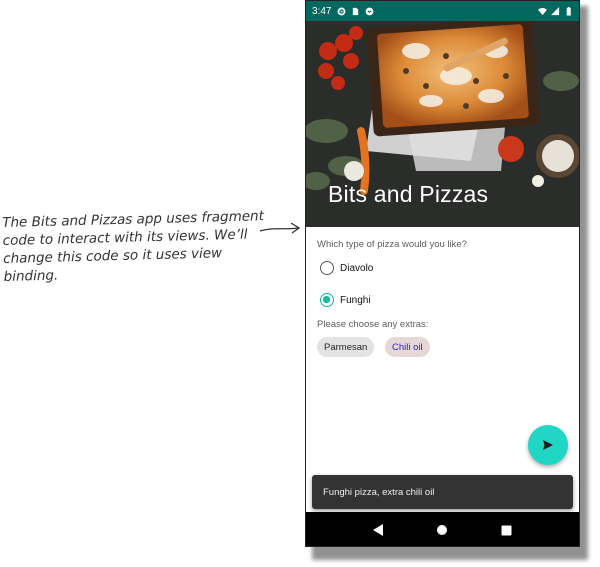 This screenshot has height=567, width=600. I want to click on chip-parmesan: Parmesan, so click(346, 347).